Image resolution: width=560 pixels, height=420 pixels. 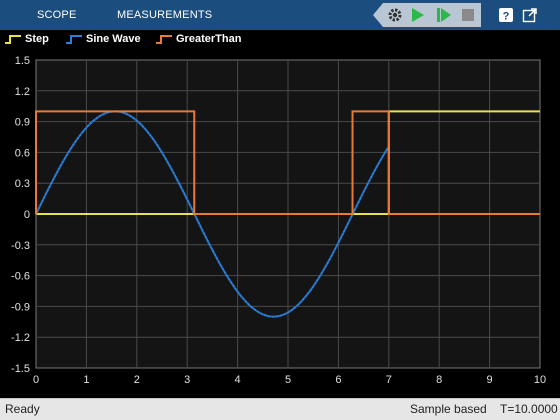 What do you see at coordinates (113, 39) in the screenshot?
I see `legend-label: Sine Wave` at bounding box center [113, 39].